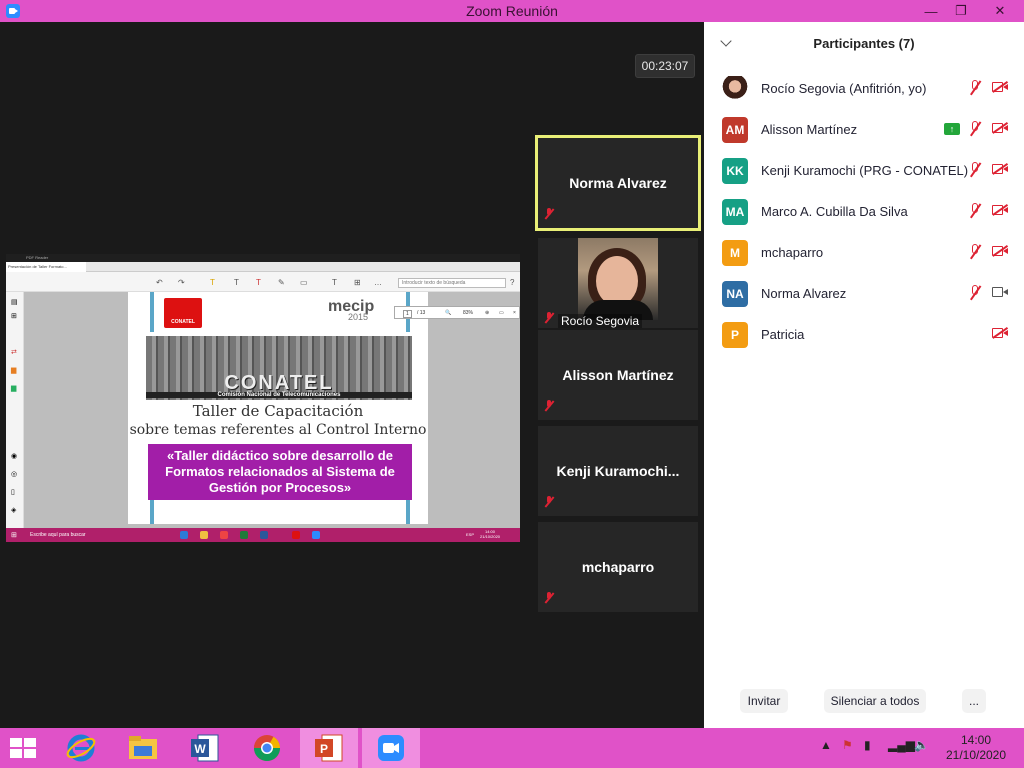 The height and width of the screenshot is (768, 1024). I want to click on zoom-in-icon: ⊕, so click(487, 313).